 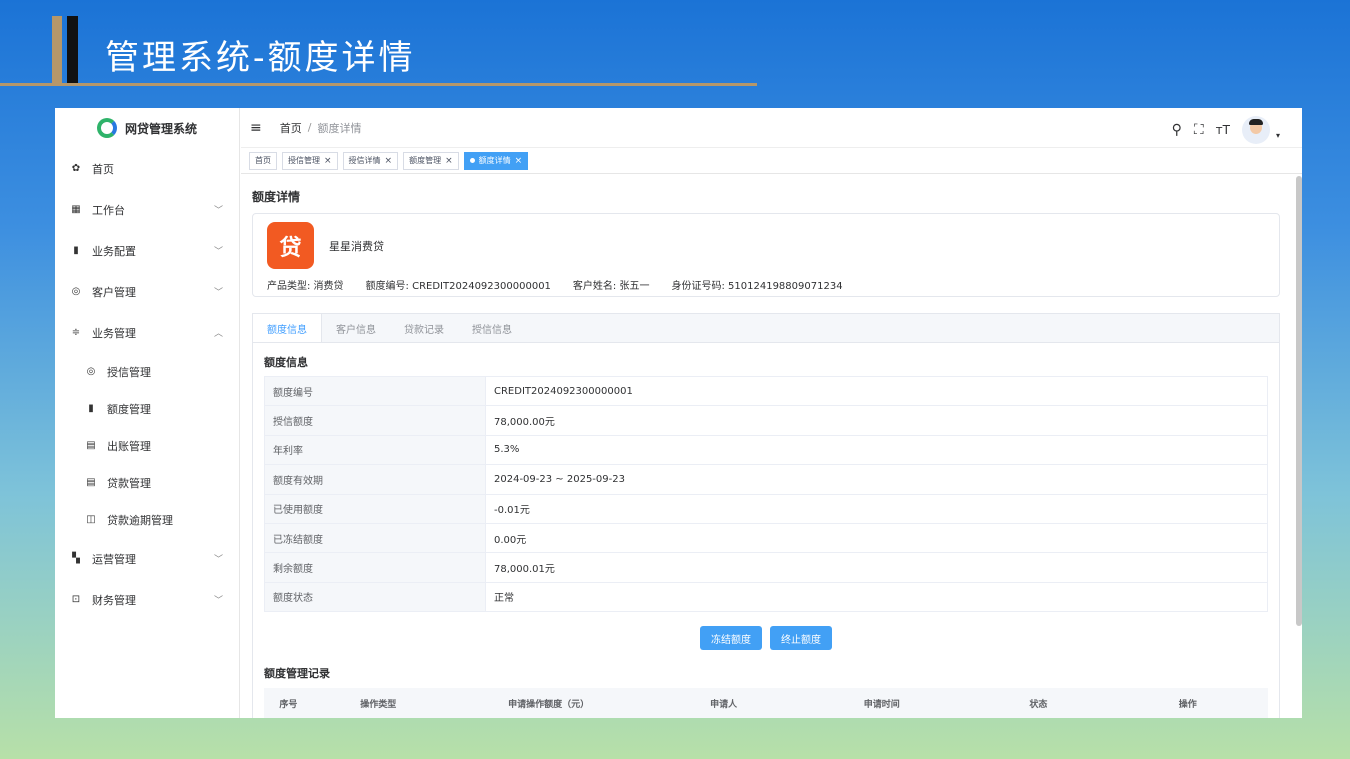 What do you see at coordinates (72, 50) in the screenshot?
I see `slide-black-bar` at bounding box center [72, 50].